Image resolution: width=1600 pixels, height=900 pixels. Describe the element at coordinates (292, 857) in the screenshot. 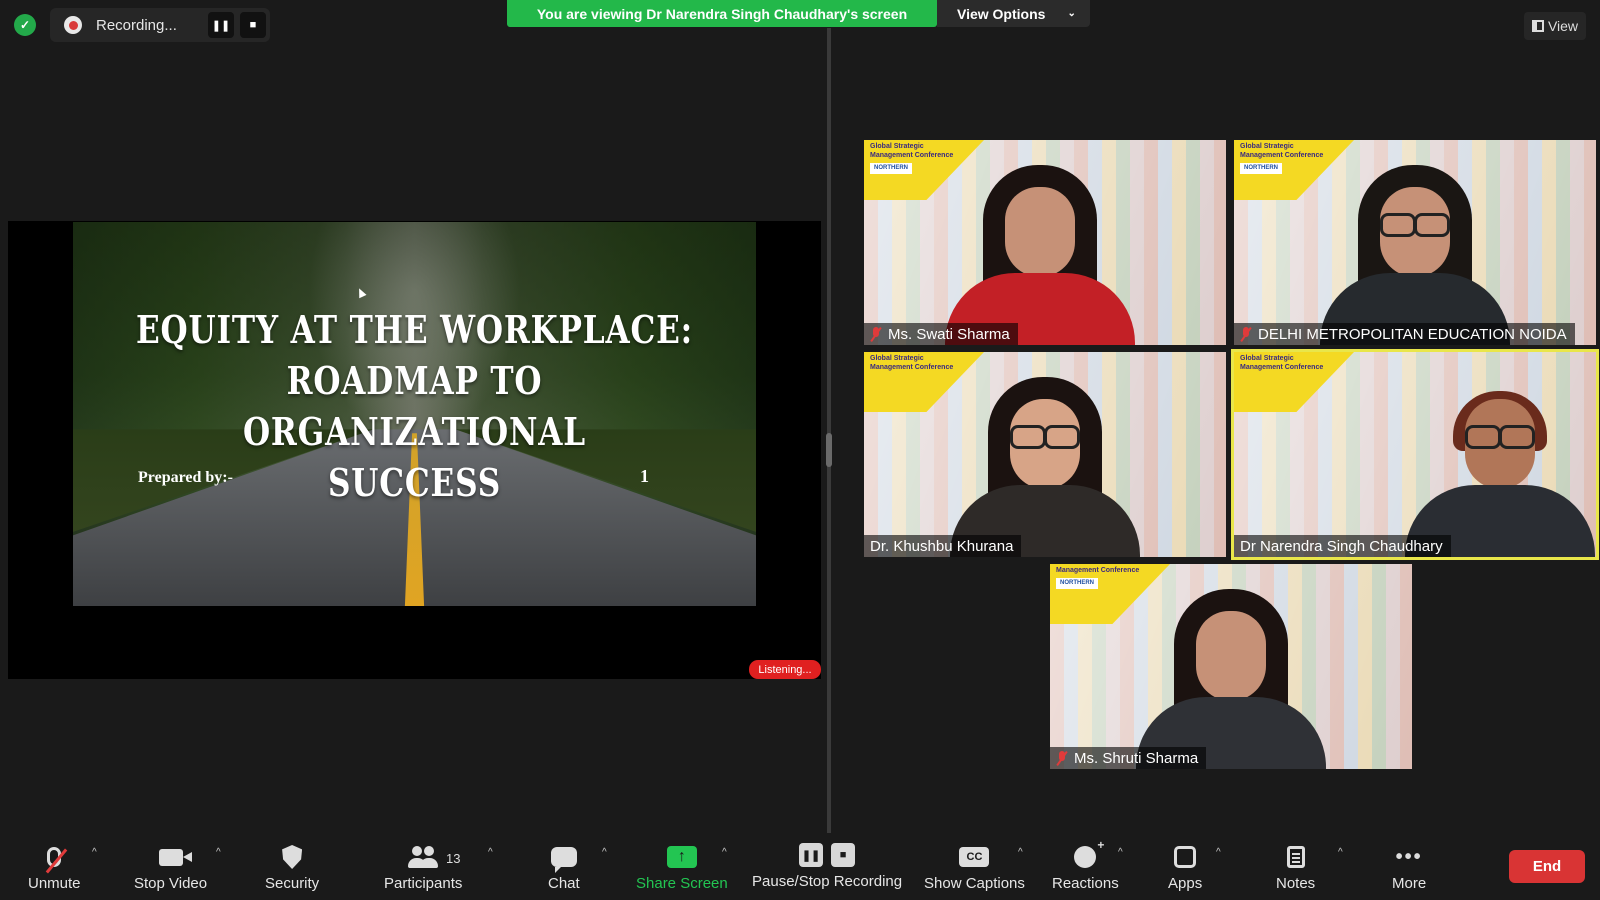

I see `security-shield-icon` at that location.